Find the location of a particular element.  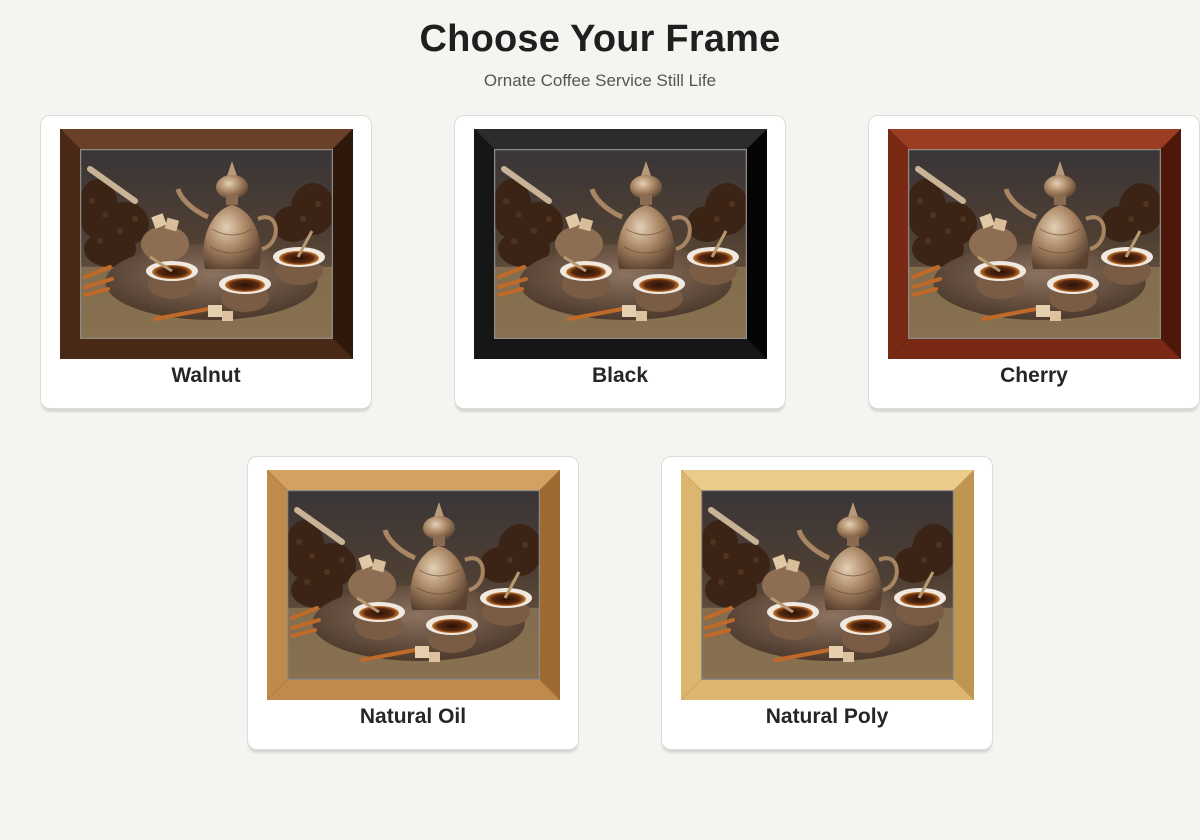

frame-option-cherry: Cherry is located at coordinates (1034, 262).